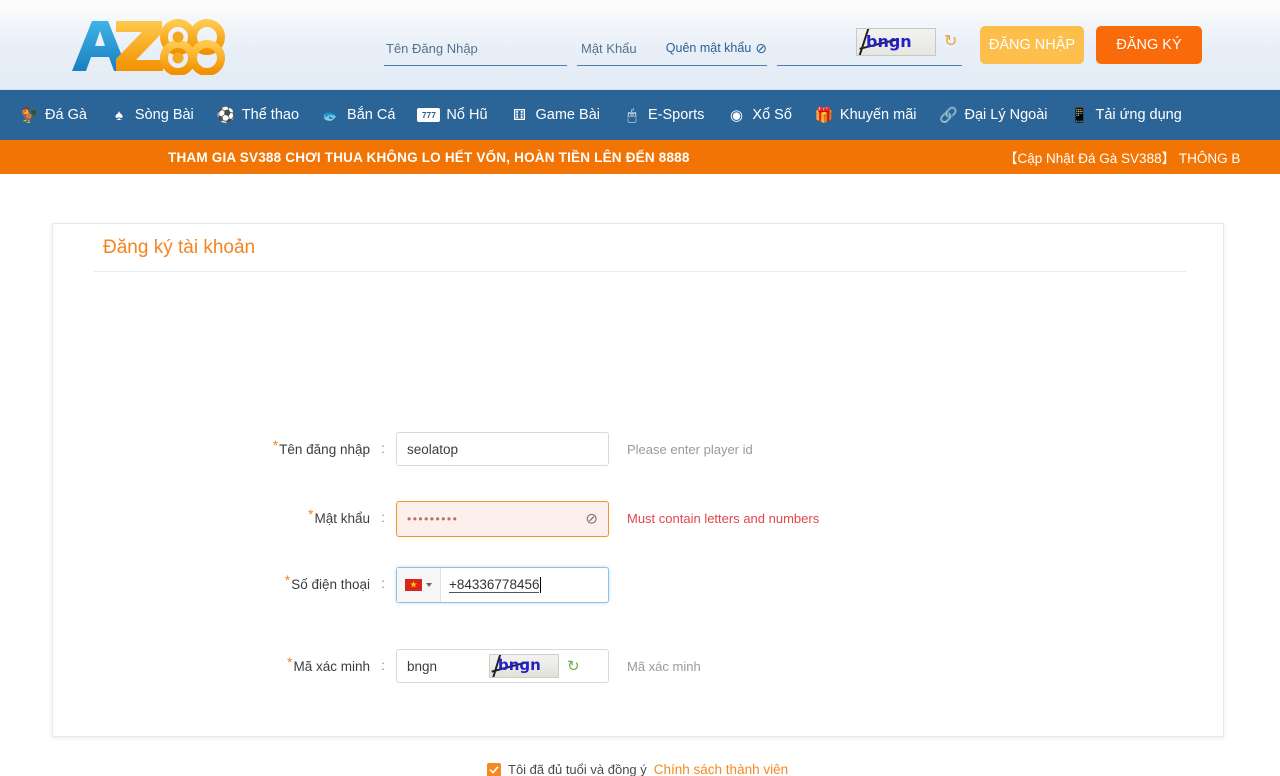  I want to click on nav-item-10: 📱 Tải ứng dụng, so click(1126, 115).